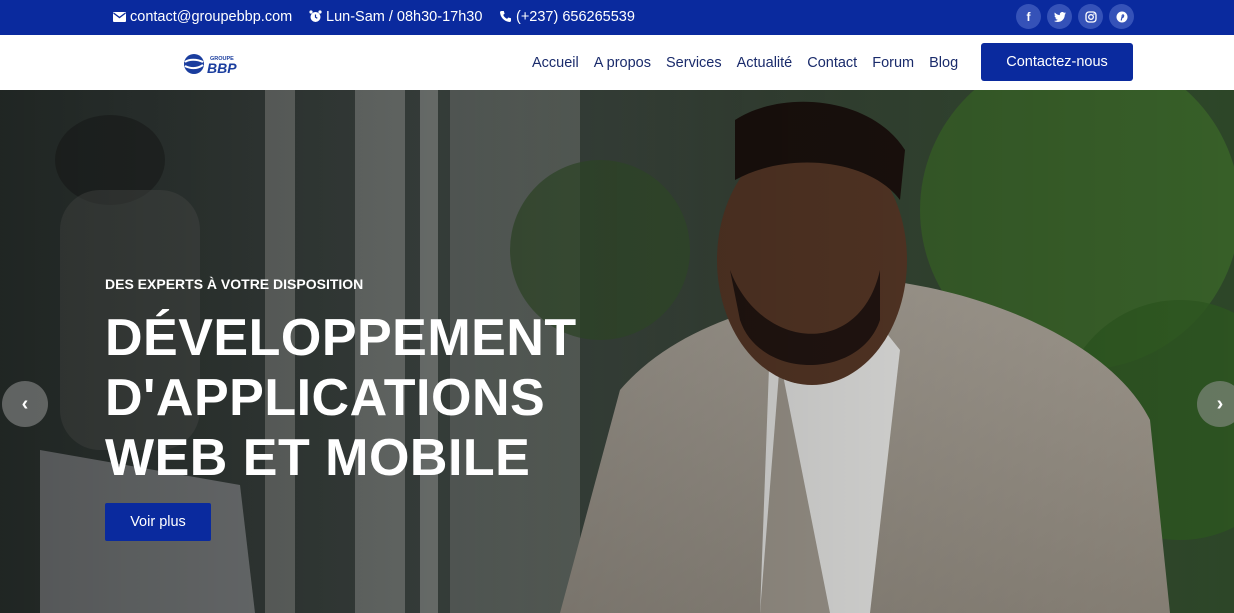 This screenshot has height=613, width=1234. I want to click on nav-item-forum: Forum, so click(893, 63).